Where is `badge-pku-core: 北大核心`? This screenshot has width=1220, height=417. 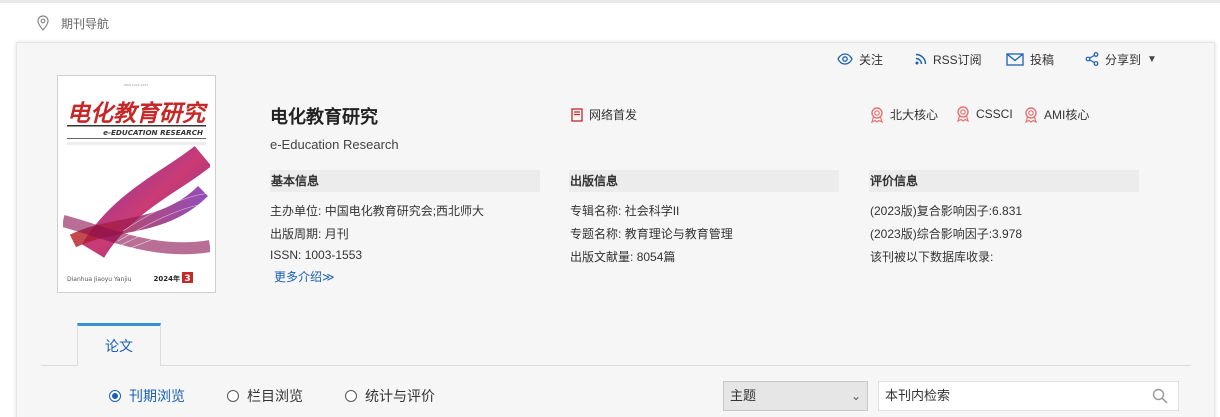 badge-pku-core: 北大核心 is located at coordinates (904, 114).